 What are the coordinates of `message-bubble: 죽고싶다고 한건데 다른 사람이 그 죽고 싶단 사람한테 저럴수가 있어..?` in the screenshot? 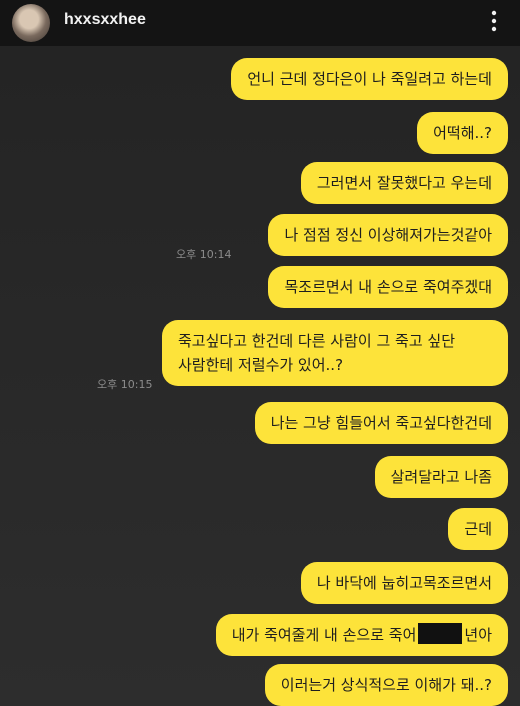 It's located at (335, 353).